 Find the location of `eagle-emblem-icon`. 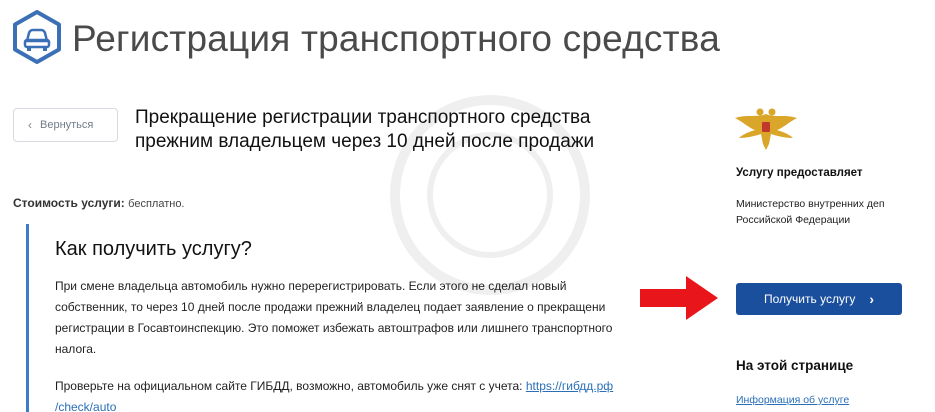

eagle-emblem-icon is located at coordinates (766, 128).